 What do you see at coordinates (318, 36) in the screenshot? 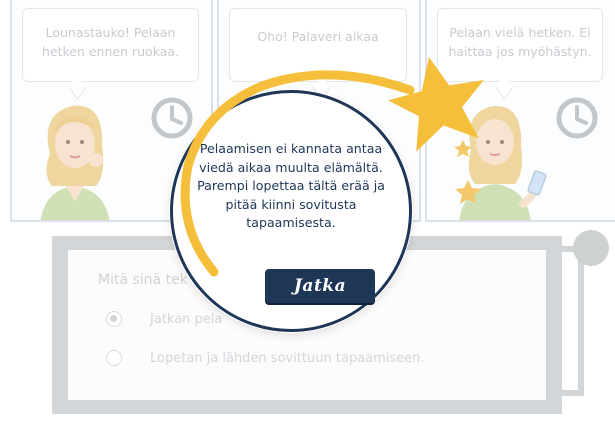
I see `speech-text: Oho! Palaveri alkaa` at bounding box center [318, 36].